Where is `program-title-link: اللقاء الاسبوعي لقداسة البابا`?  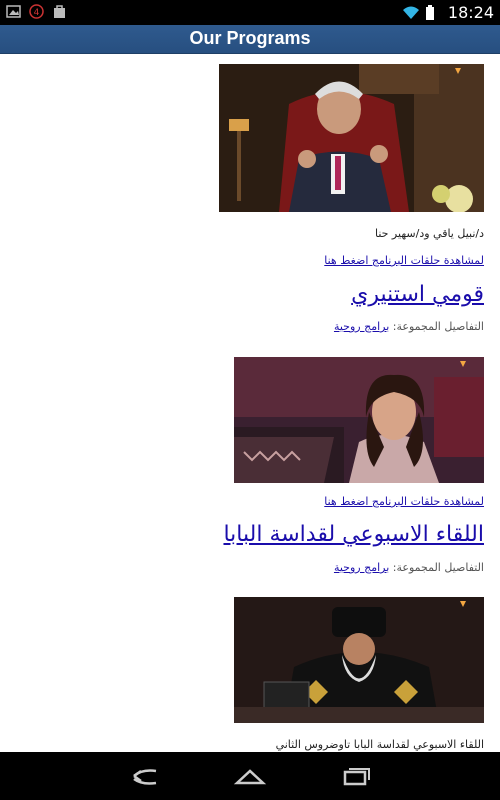 program-title-link: اللقاء الاسبوعي لقداسة البابا is located at coordinates (247, 534).